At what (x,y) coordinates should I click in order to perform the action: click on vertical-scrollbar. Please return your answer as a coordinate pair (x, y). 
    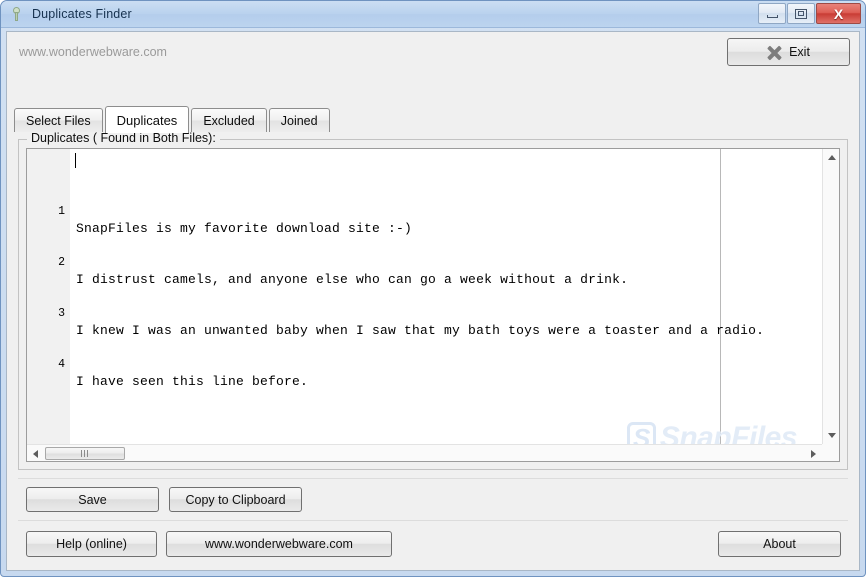
    Looking at the image, I should click on (830, 296).